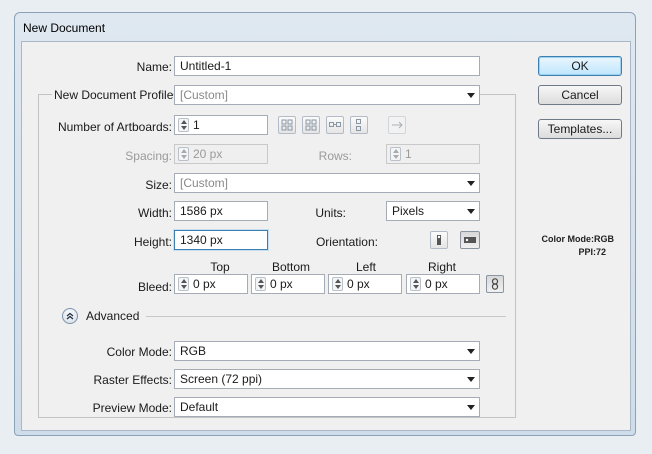  I want to click on color-mode-label: Color Mode:, so click(139, 352).